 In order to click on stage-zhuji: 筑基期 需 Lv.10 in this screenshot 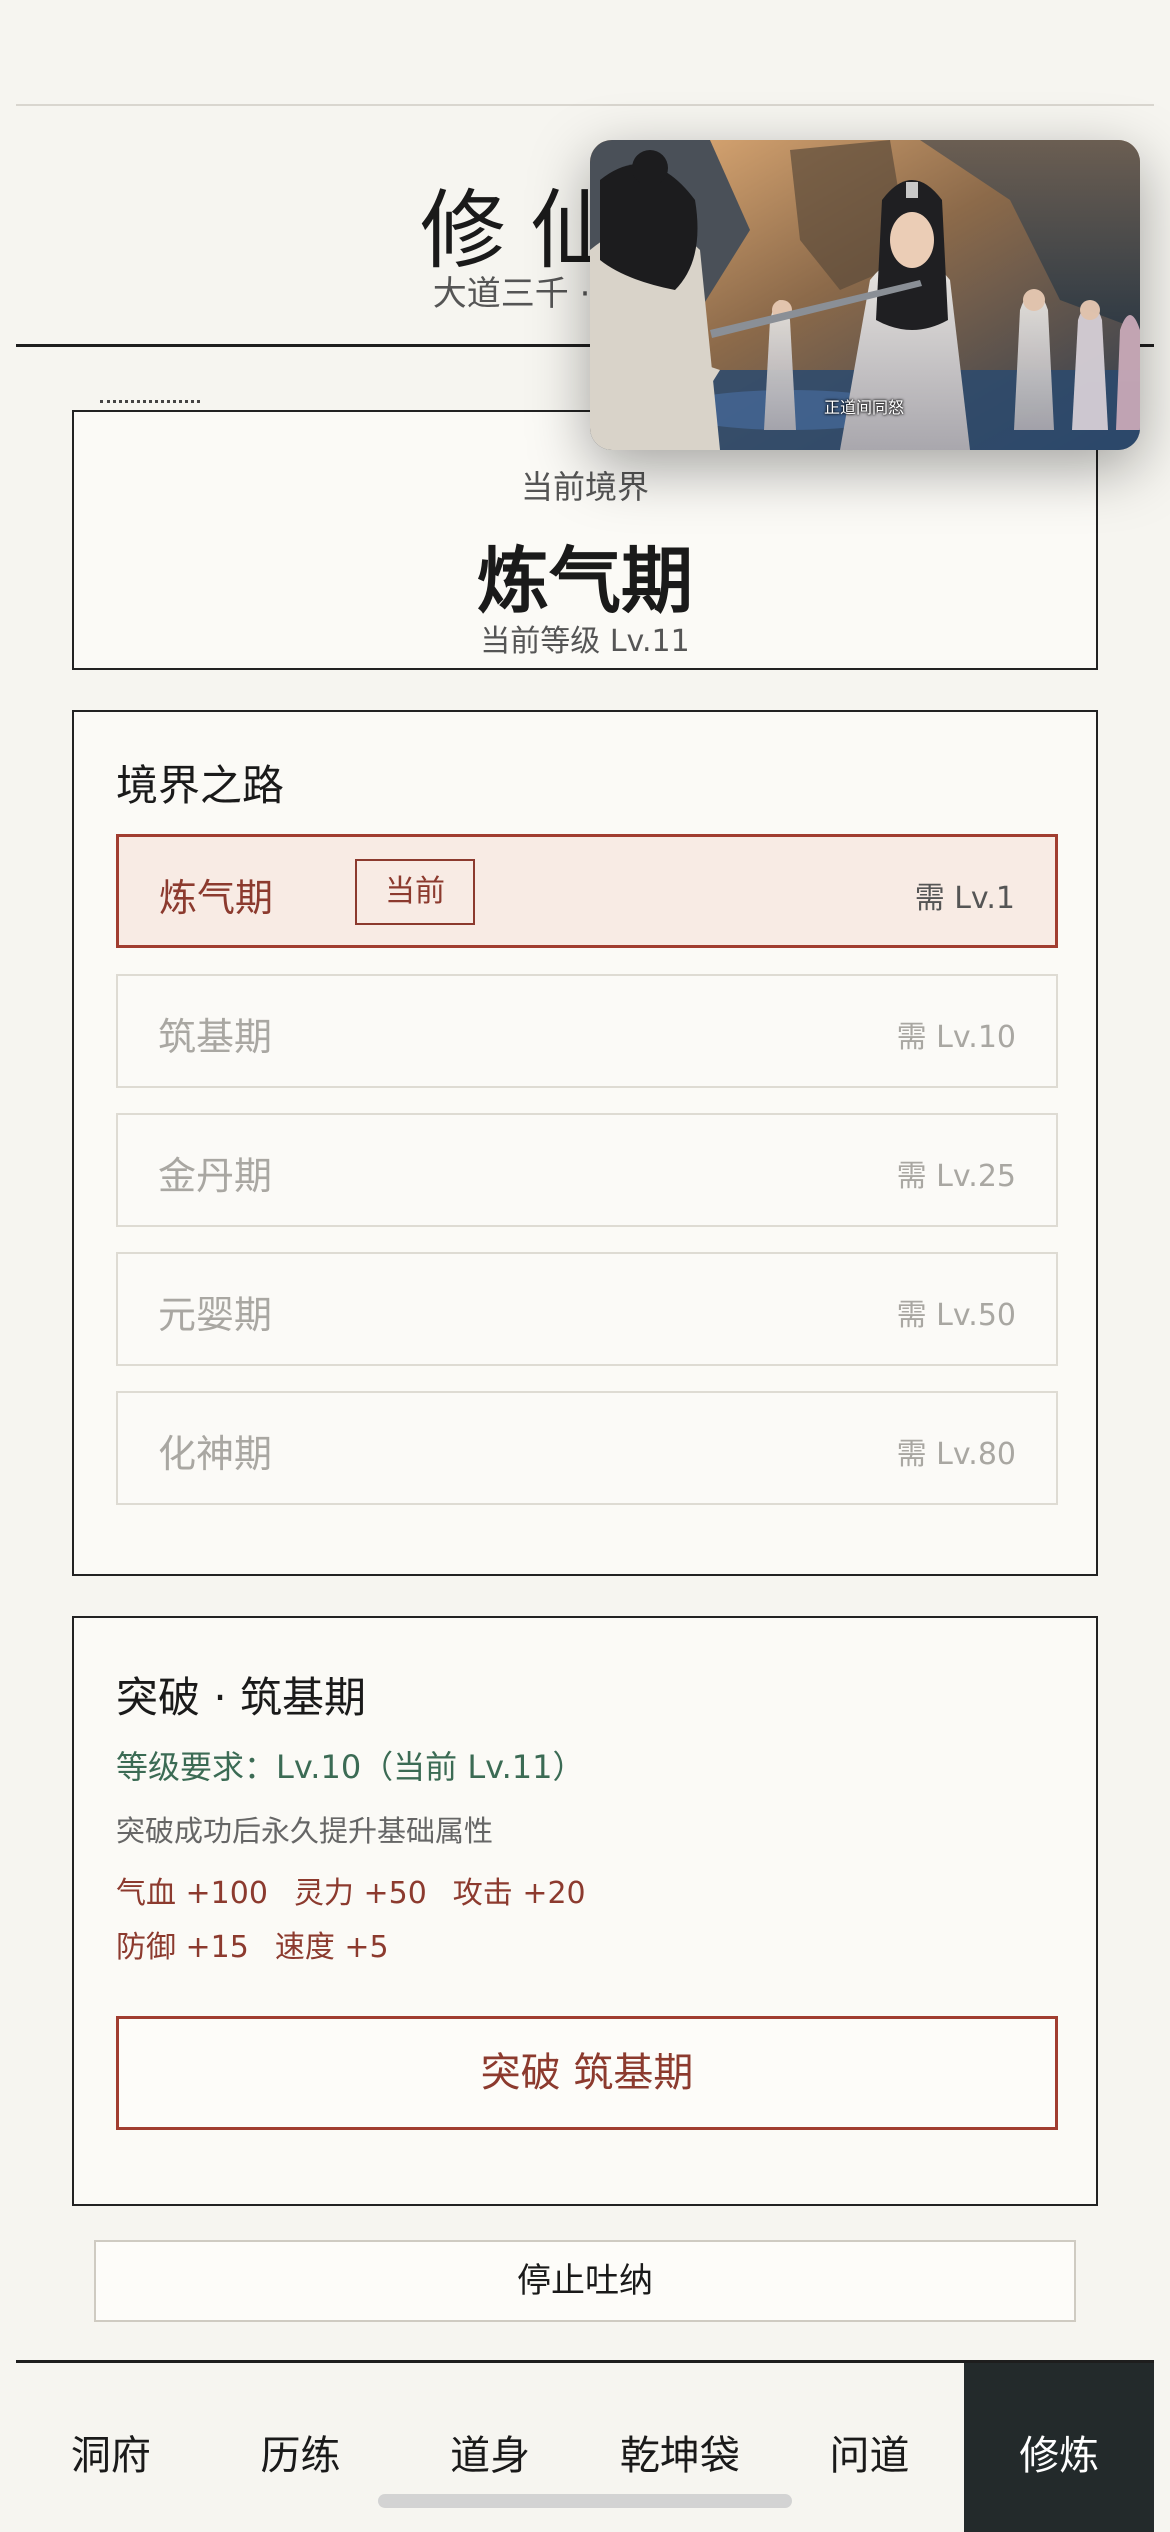, I will do `click(587, 1031)`.